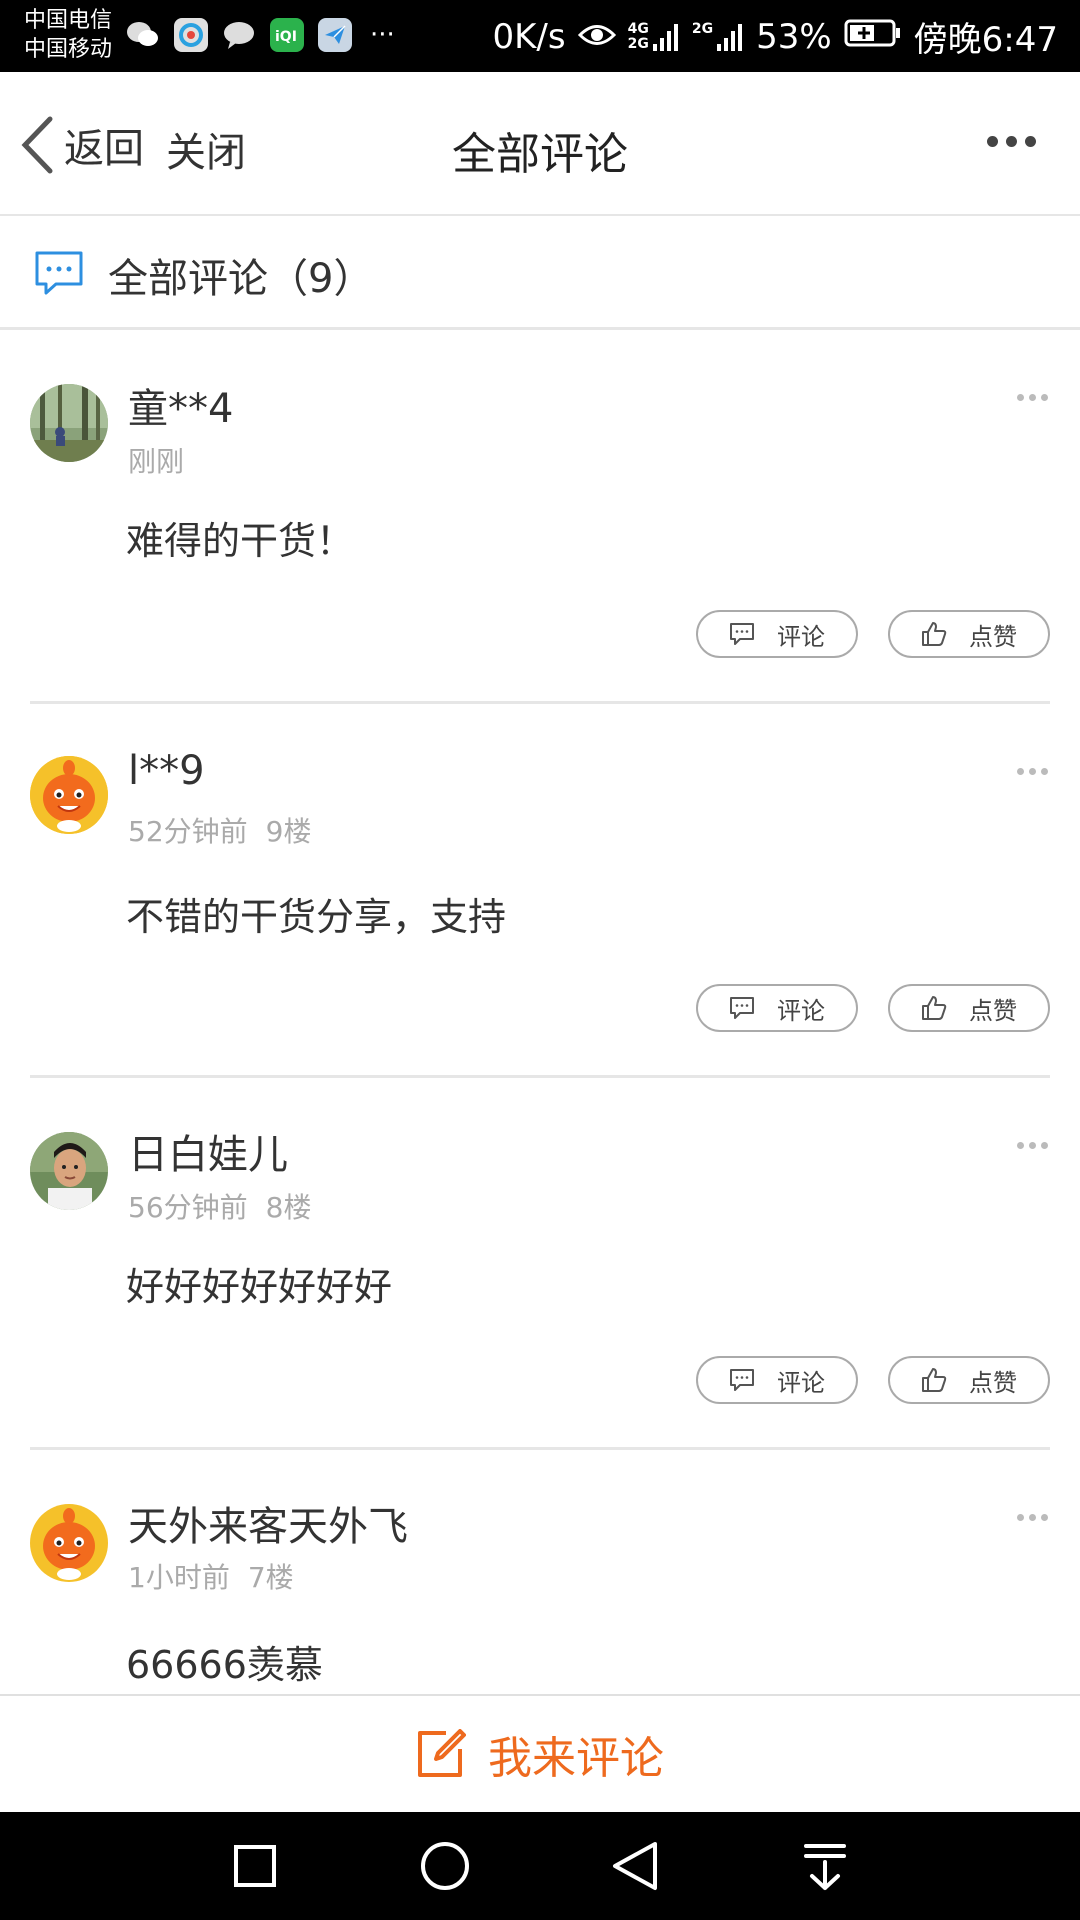 This screenshot has height=1920, width=1080. I want to click on notification-icons: iQI ···, so click(260, 35).